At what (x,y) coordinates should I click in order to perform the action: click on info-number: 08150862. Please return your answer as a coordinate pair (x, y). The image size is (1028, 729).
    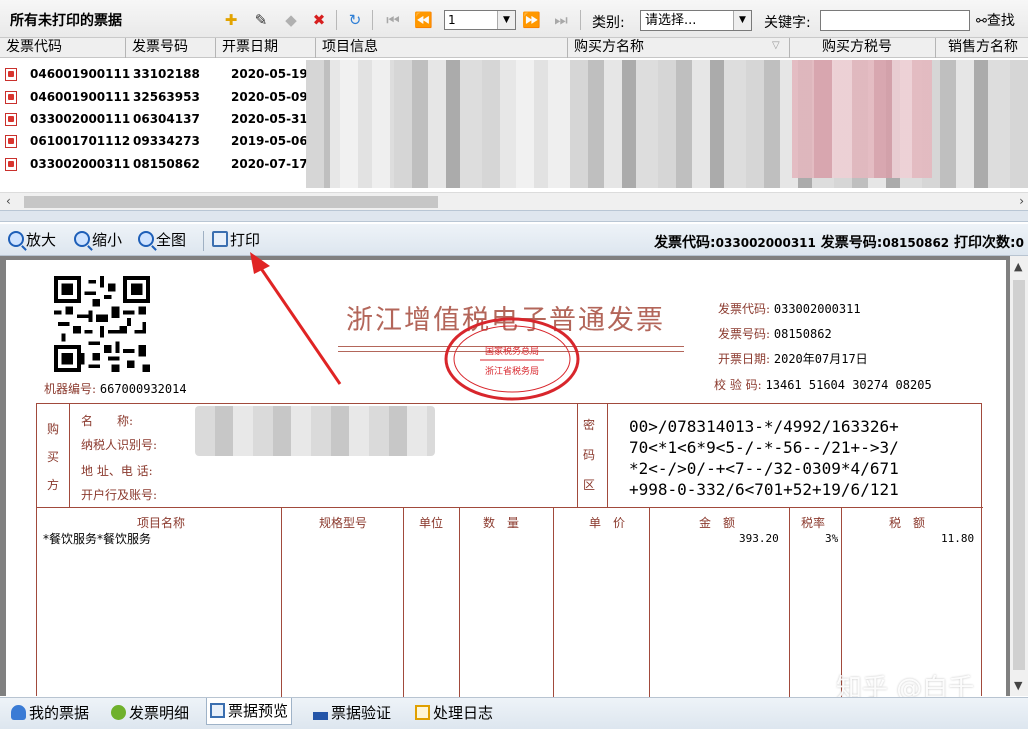
    Looking at the image, I should click on (916, 243).